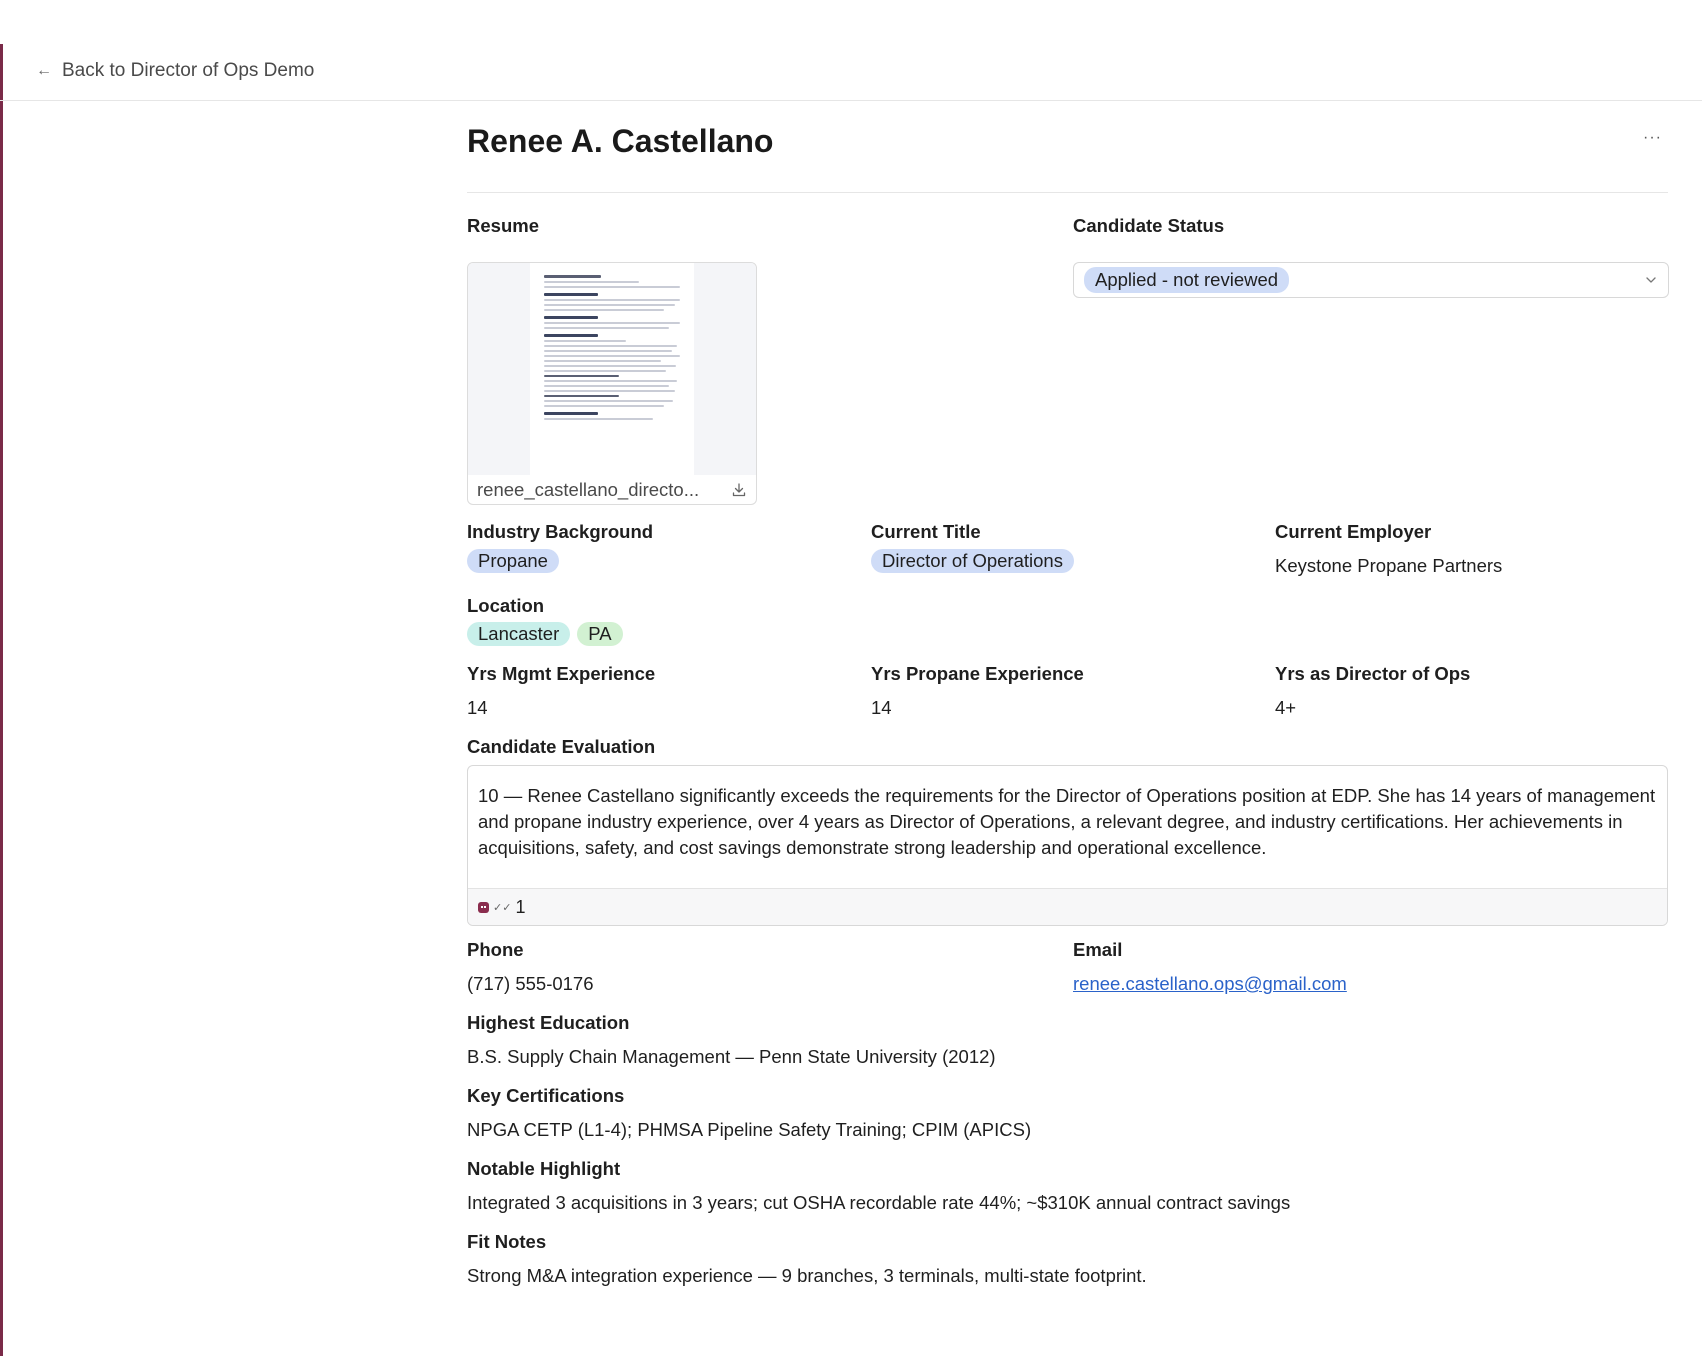 Image resolution: width=1702 pixels, height=1356 pixels. Describe the element at coordinates (188, 70) in the screenshot. I see `back-link-label: Back to Director of Ops Demo` at that location.